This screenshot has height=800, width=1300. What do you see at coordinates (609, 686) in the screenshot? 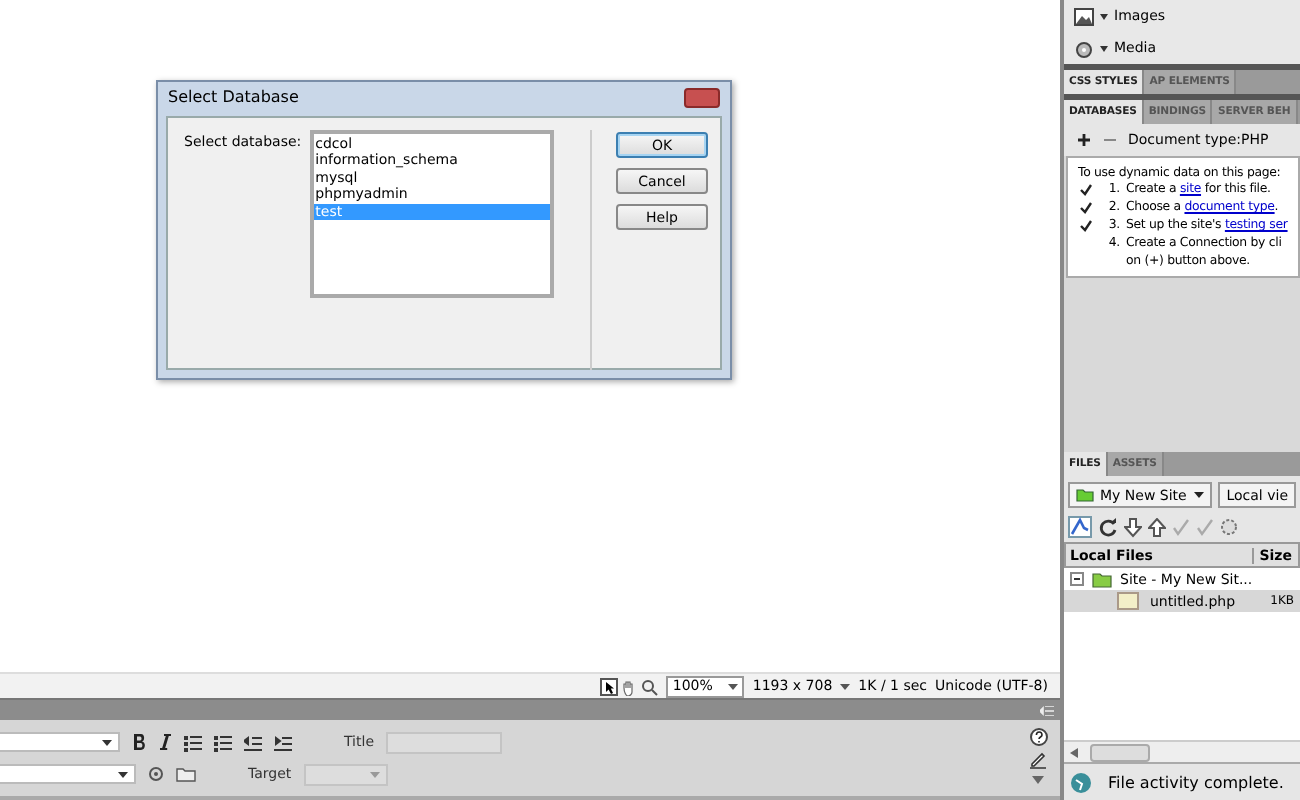
I see `pointer-icon` at bounding box center [609, 686].